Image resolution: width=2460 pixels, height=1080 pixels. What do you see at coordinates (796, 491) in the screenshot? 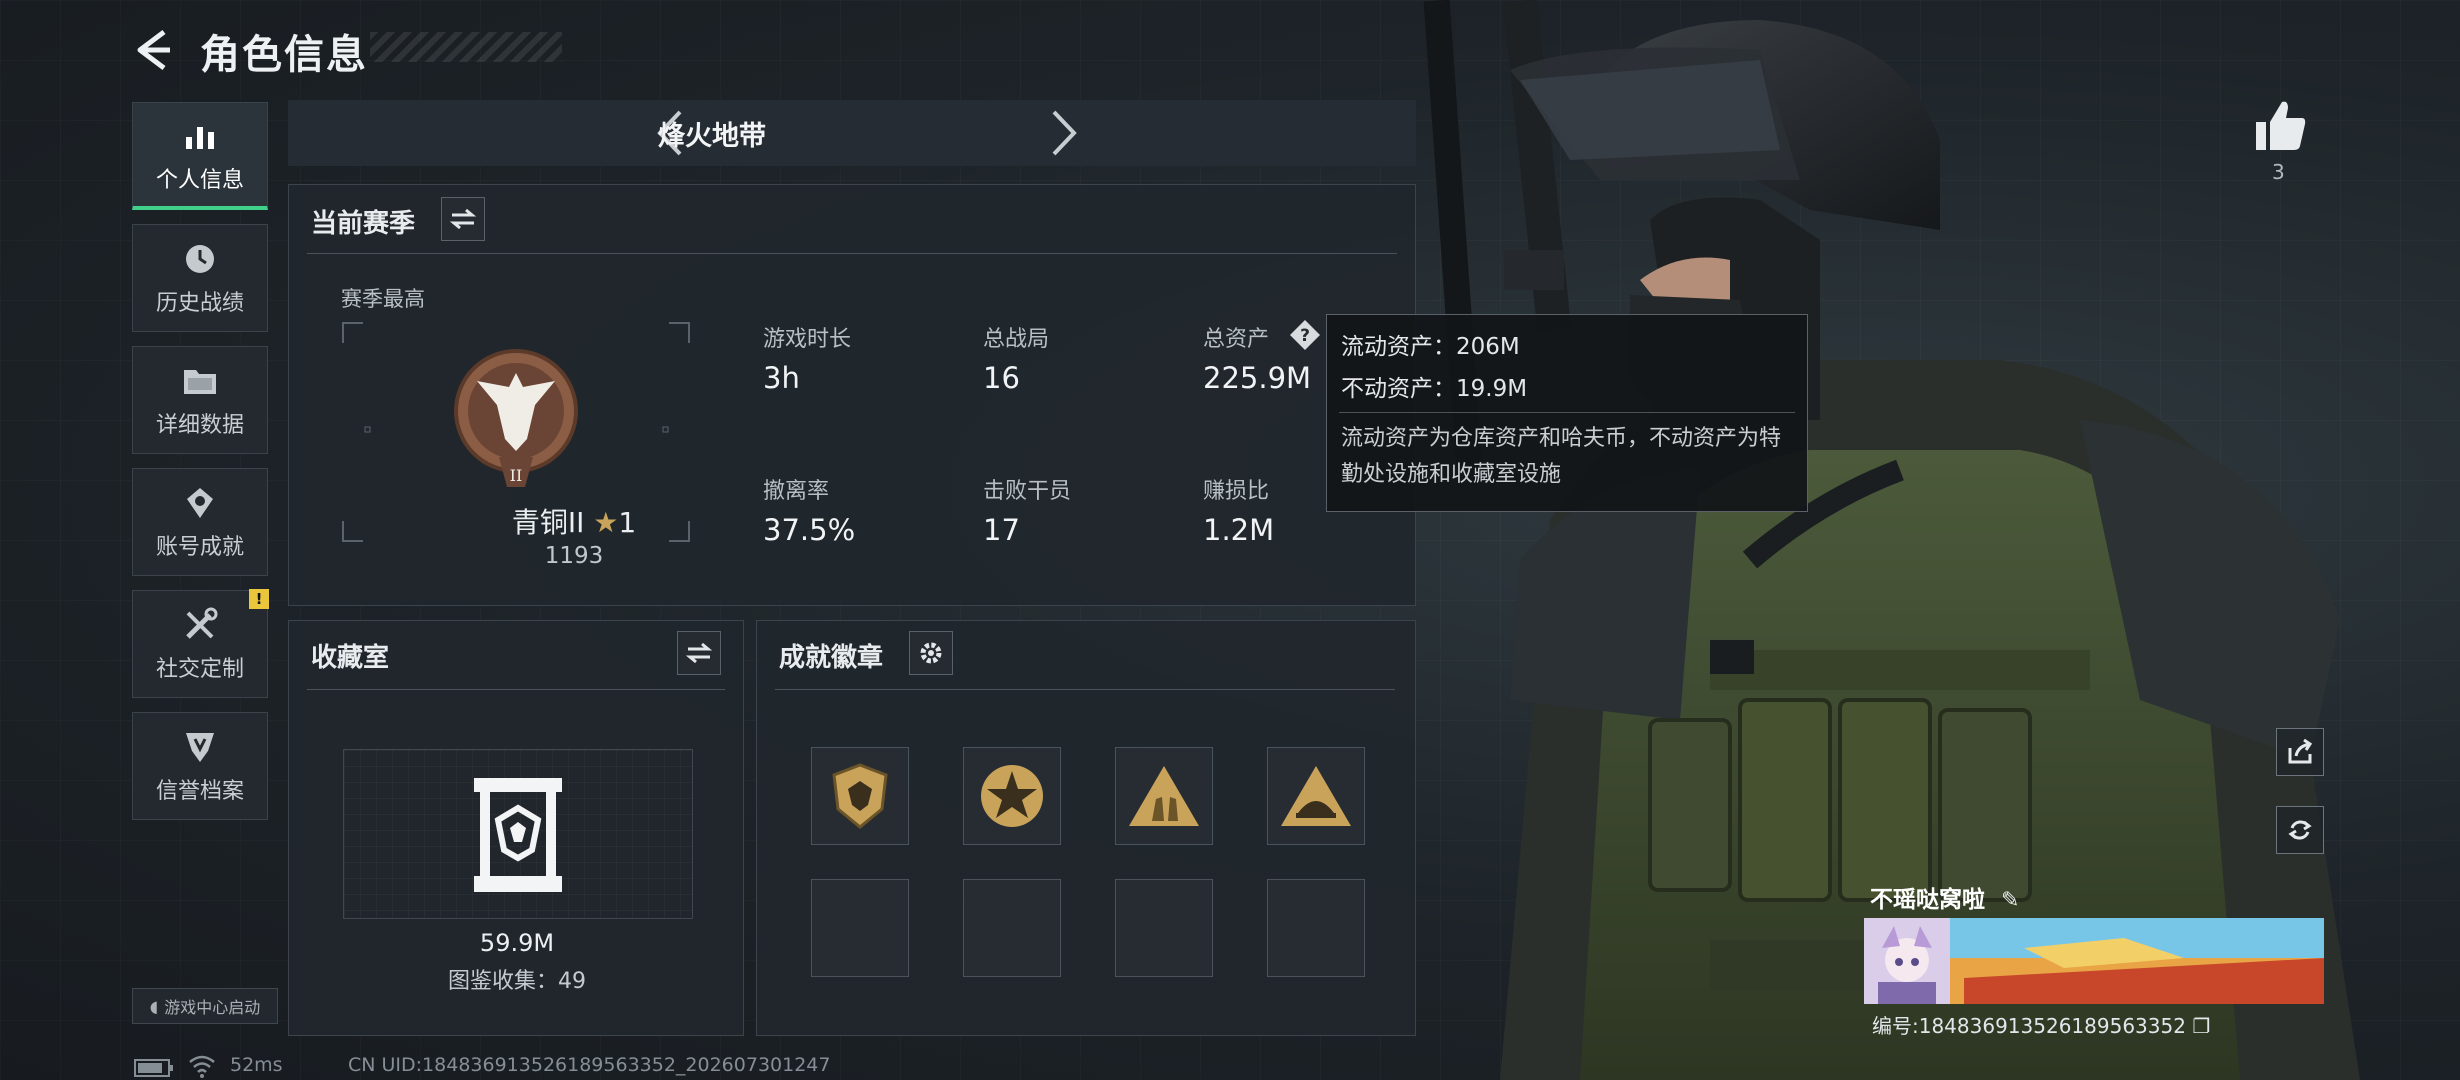
I see `stat-label-extraction-rate: 撤离率` at bounding box center [796, 491].